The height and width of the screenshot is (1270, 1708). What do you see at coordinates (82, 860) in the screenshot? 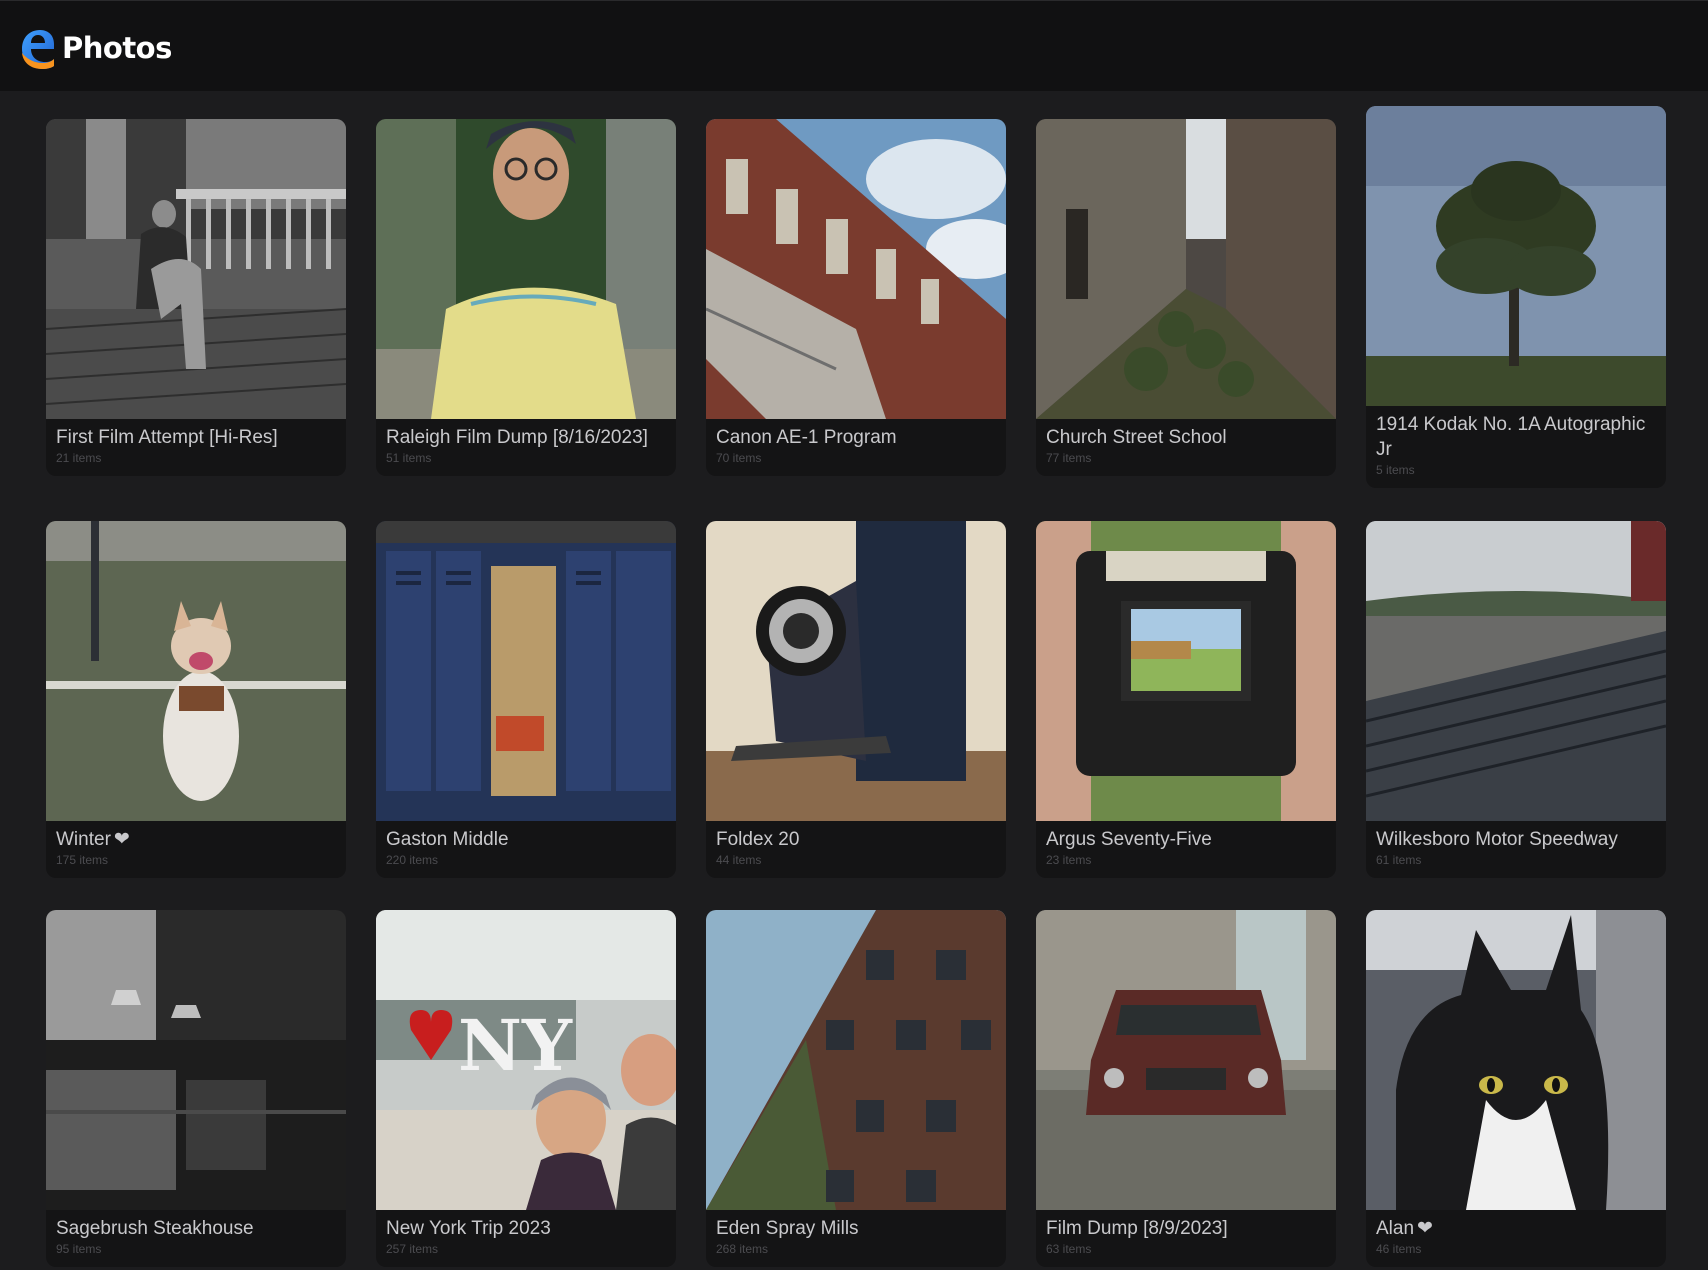
I see `album-item-count: 175 items` at bounding box center [82, 860].